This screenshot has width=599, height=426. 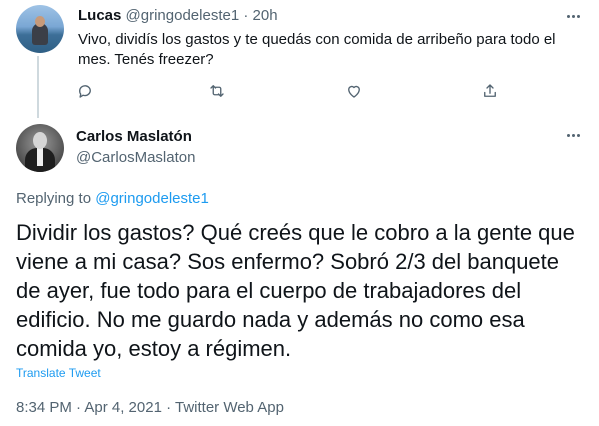 I want to click on share-icon, so click(x=490, y=91).